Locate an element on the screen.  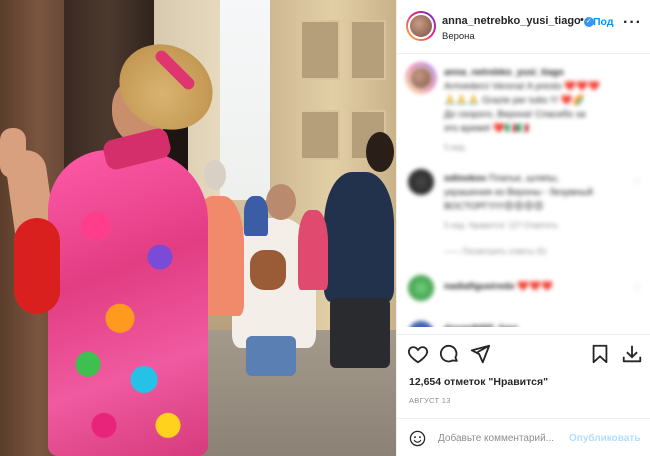
comment-username: dream9400_fans is located at coordinates (481, 325).